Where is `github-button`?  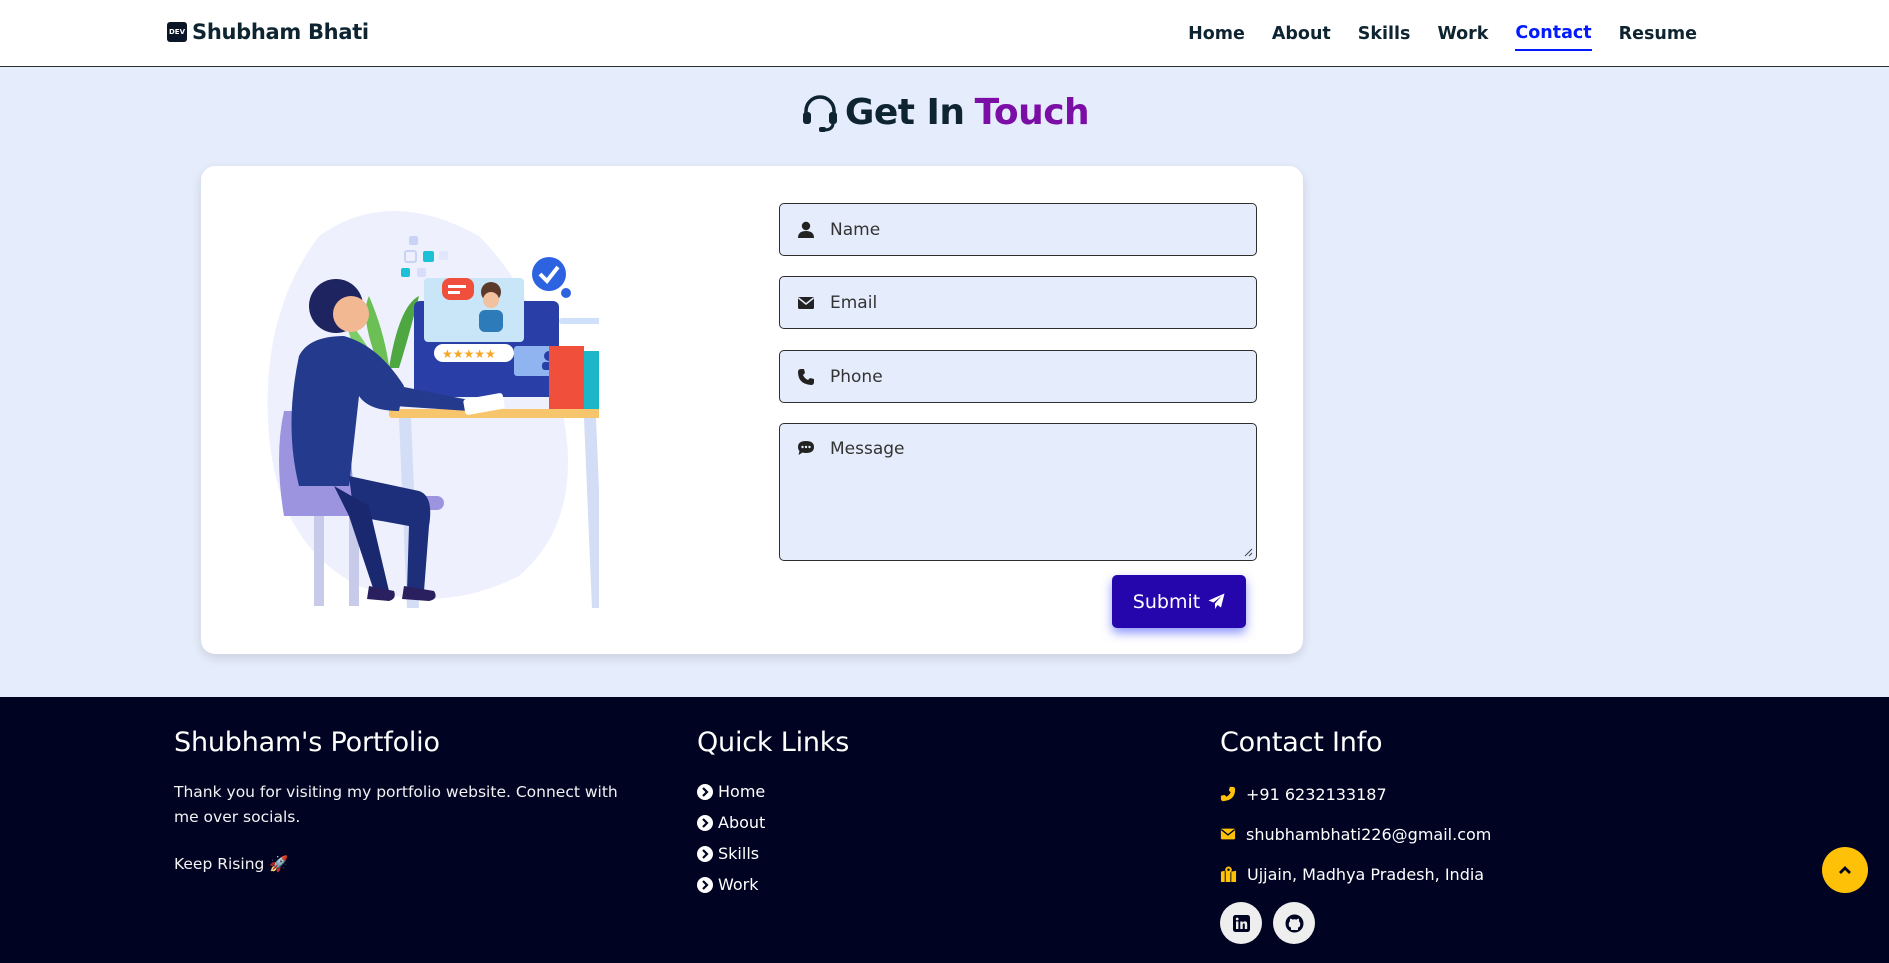 github-button is located at coordinates (1294, 923).